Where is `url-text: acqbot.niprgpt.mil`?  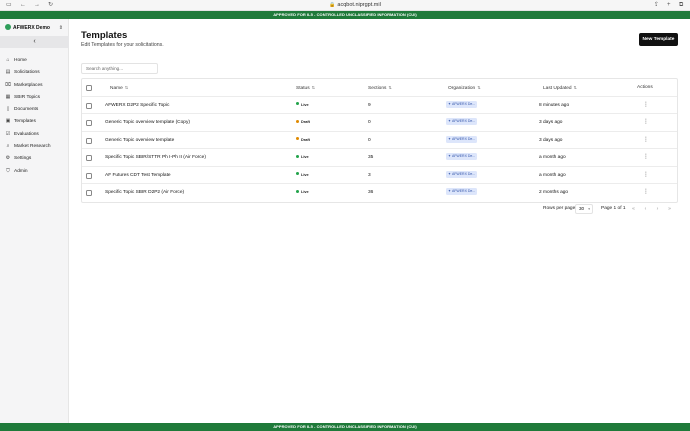 url-text: acqbot.niprgpt.mil is located at coordinates (359, 5).